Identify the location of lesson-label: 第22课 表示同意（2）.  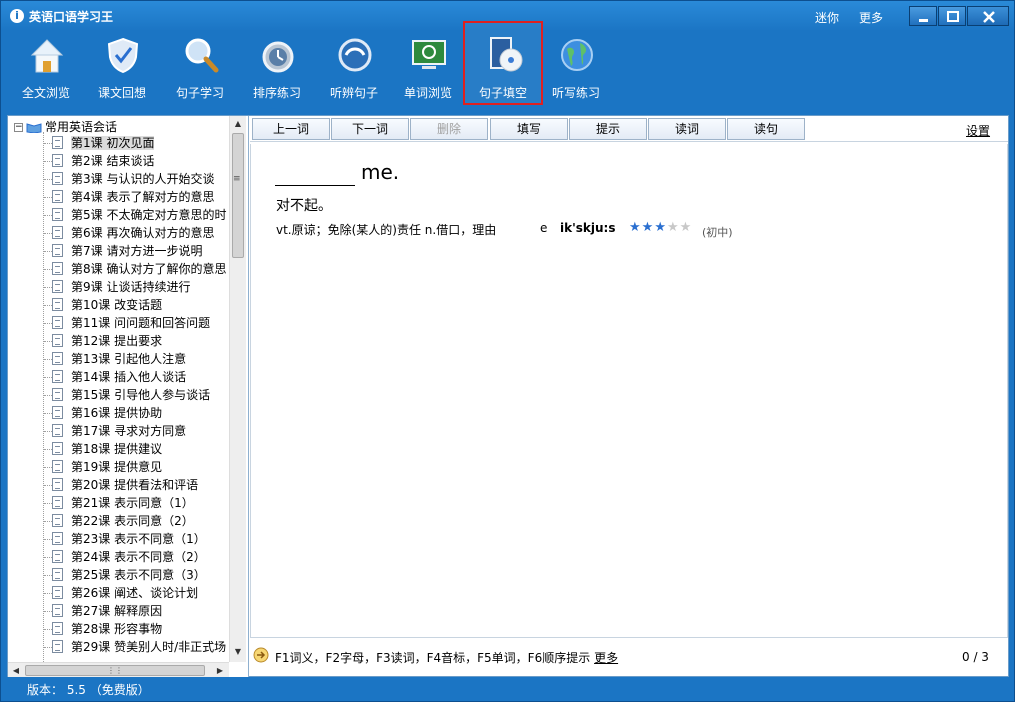
(132, 521).